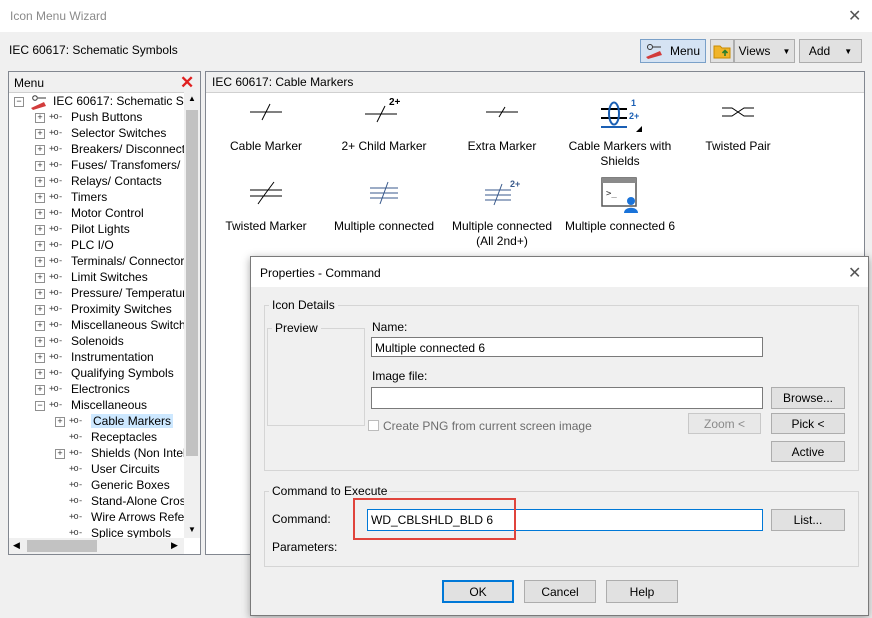  I want to click on tree-item: − +o- Miscellaneous, so click(96, 406).